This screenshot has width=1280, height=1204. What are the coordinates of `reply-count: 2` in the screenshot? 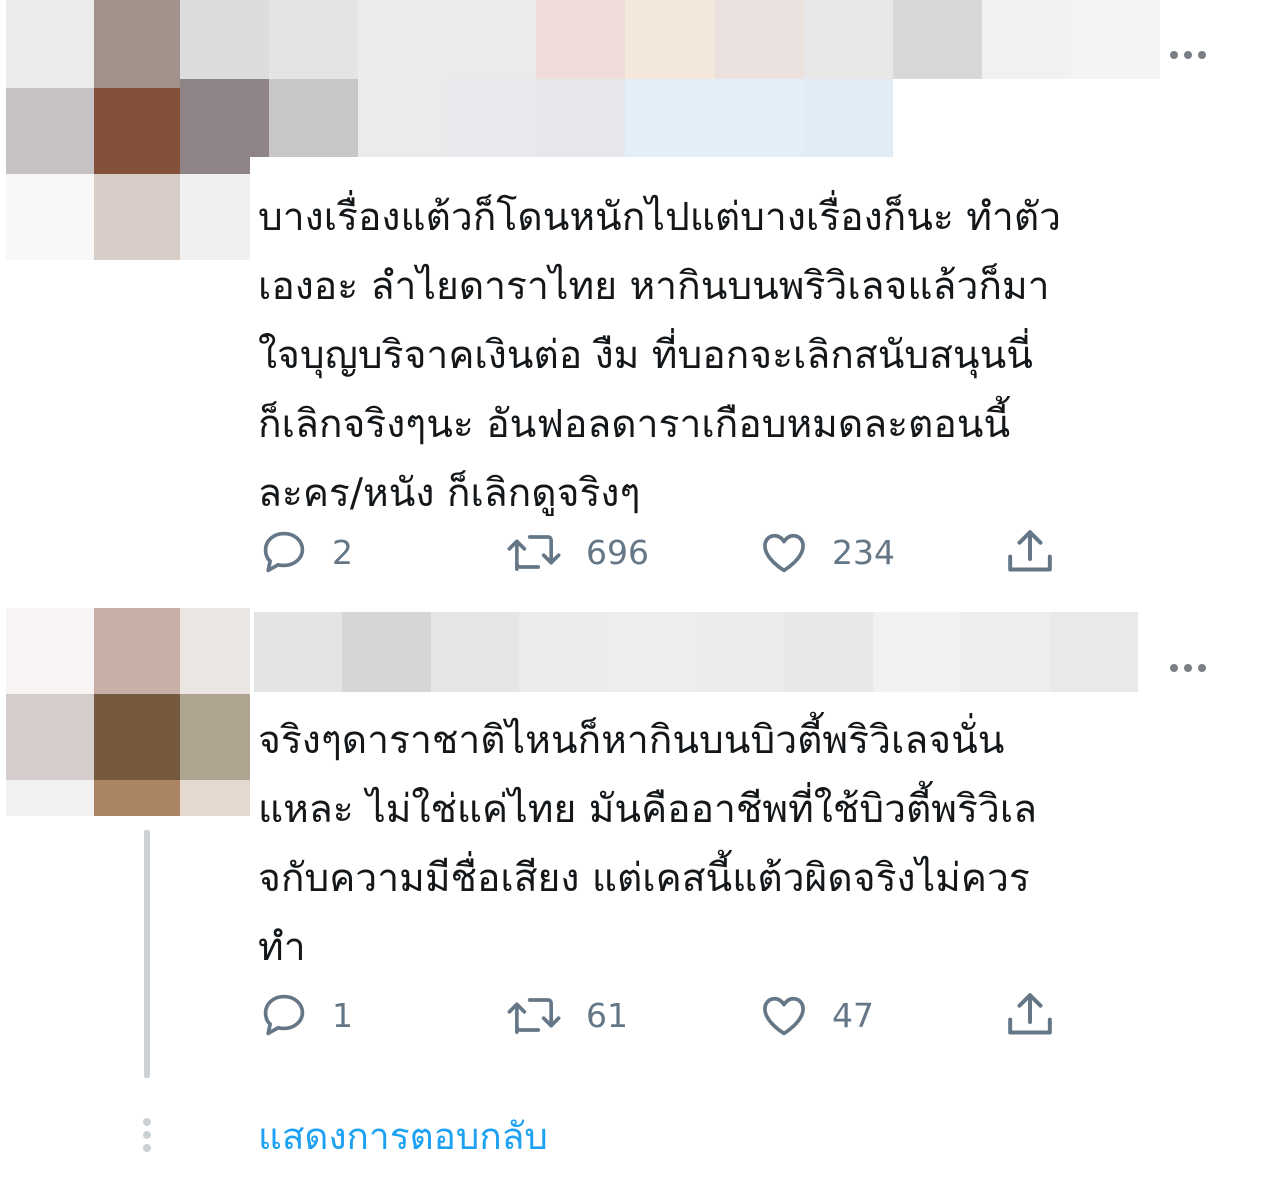 It's located at (342, 552).